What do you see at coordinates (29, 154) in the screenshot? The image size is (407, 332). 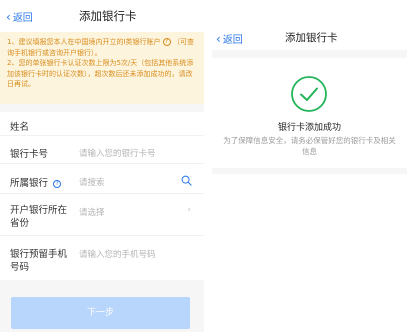 I see `card-number-label: 银行卡号` at bounding box center [29, 154].